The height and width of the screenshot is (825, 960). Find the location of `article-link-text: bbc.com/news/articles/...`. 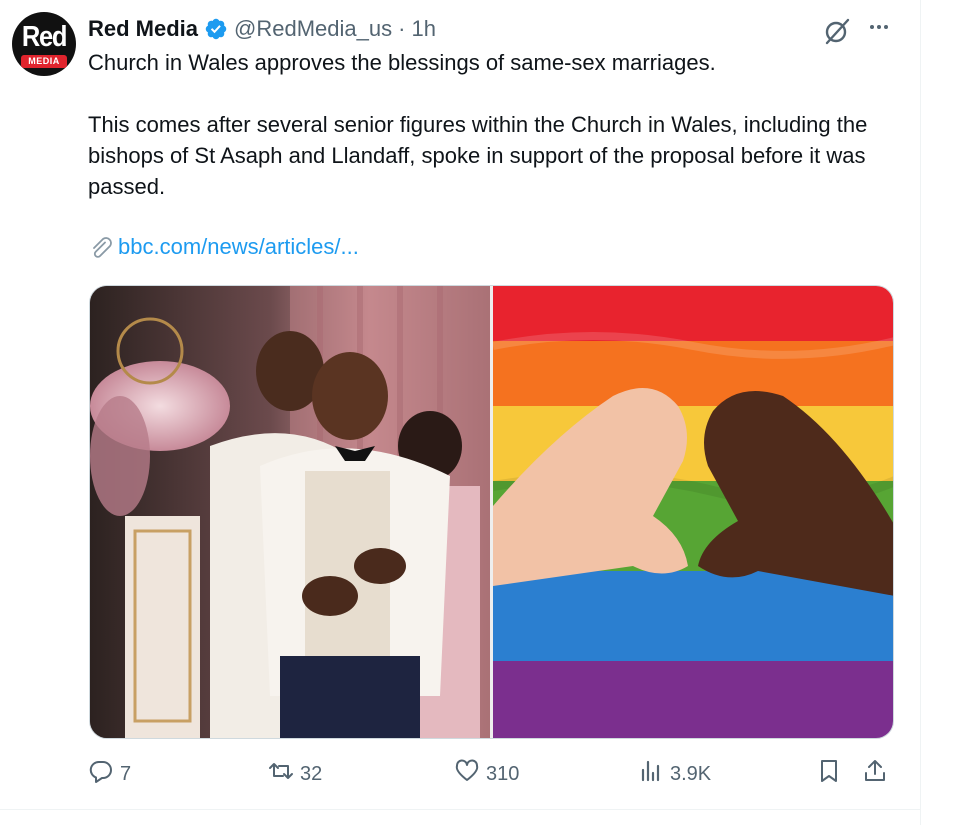

article-link-text: bbc.com/news/articles/... is located at coordinates (238, 247).